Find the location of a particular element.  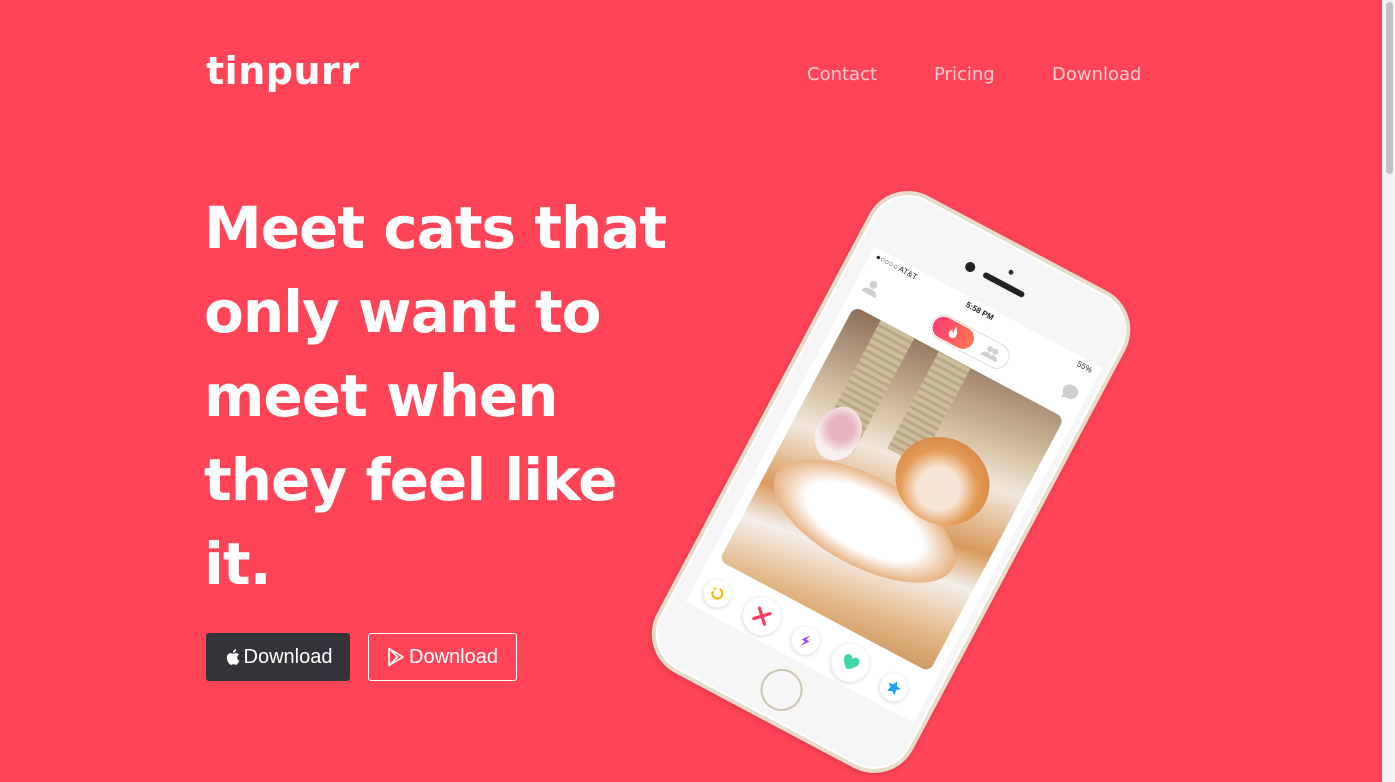

rewind-button is located at coordinates (717, 593).